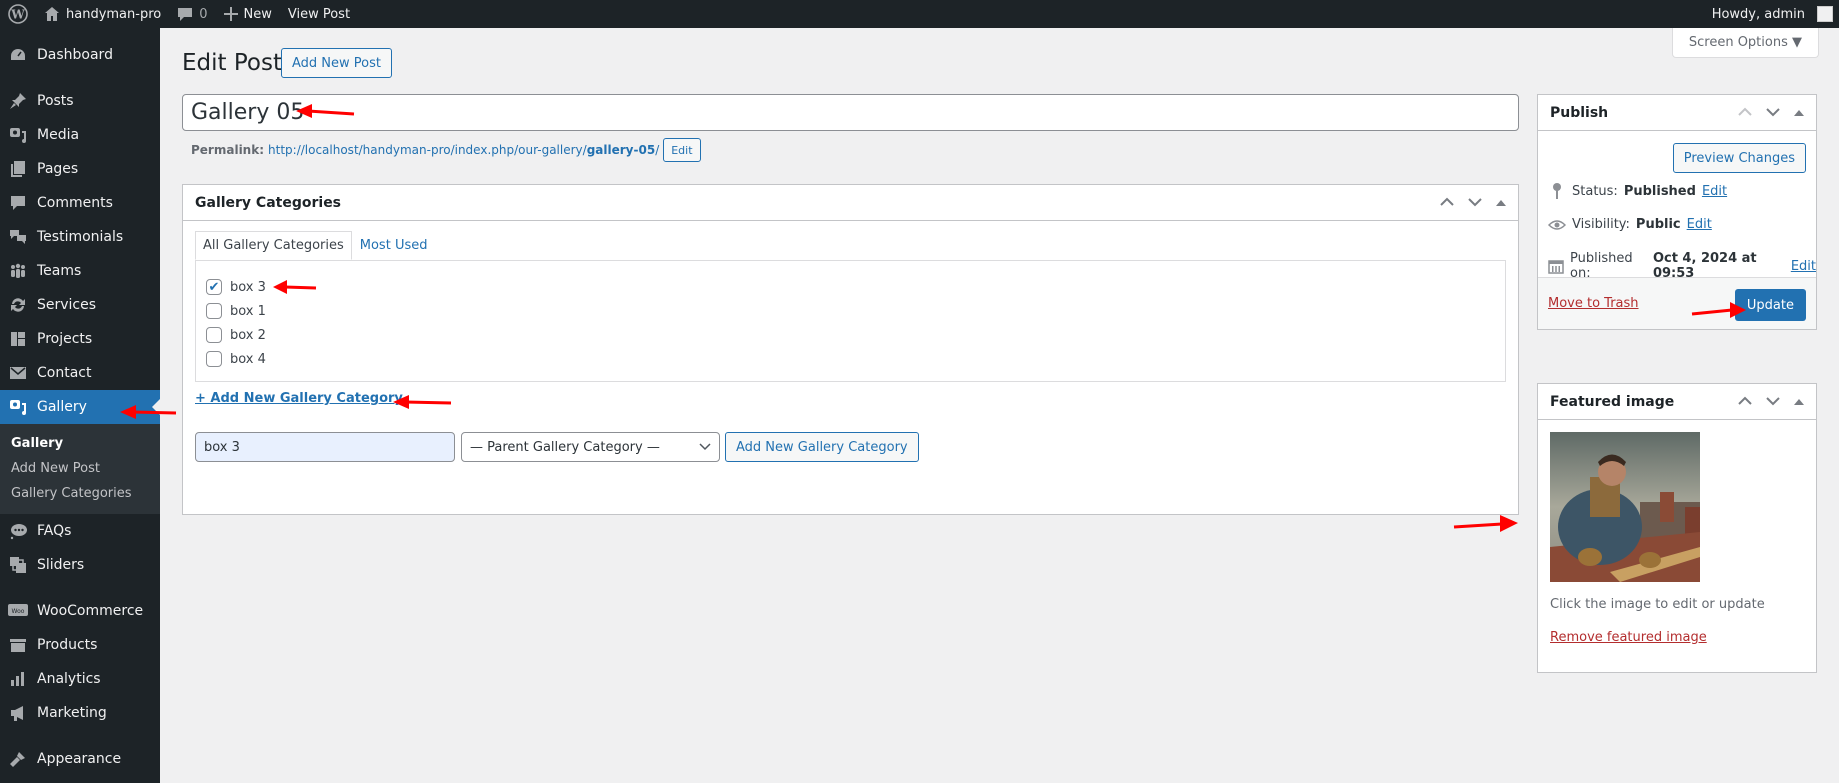 The image size is (1839, 783). I want to click on category-label: box 1, so click(248, 311).